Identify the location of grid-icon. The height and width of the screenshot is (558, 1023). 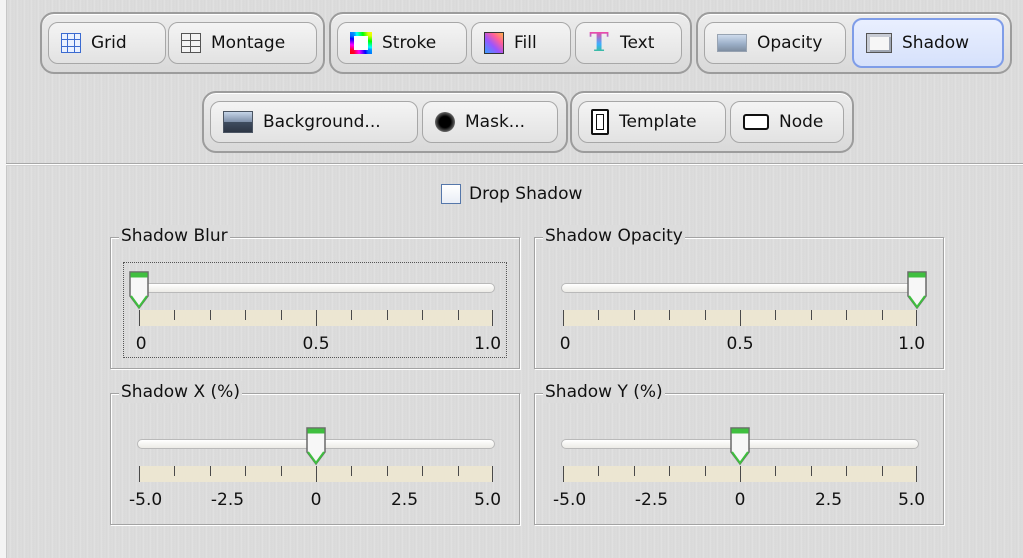
(71, 43).